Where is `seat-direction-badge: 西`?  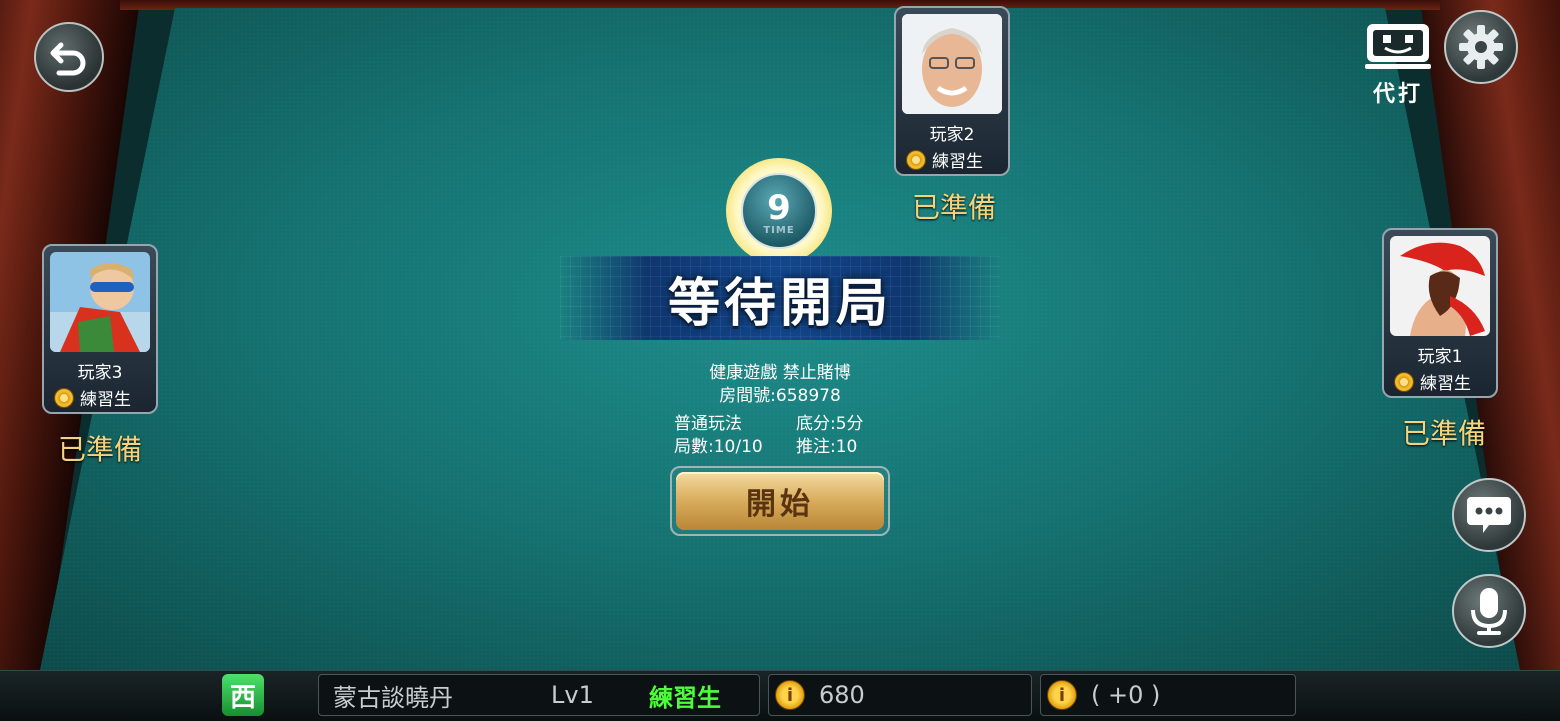 seat-direction-badge: 西 is located at coordinates (243, 695).